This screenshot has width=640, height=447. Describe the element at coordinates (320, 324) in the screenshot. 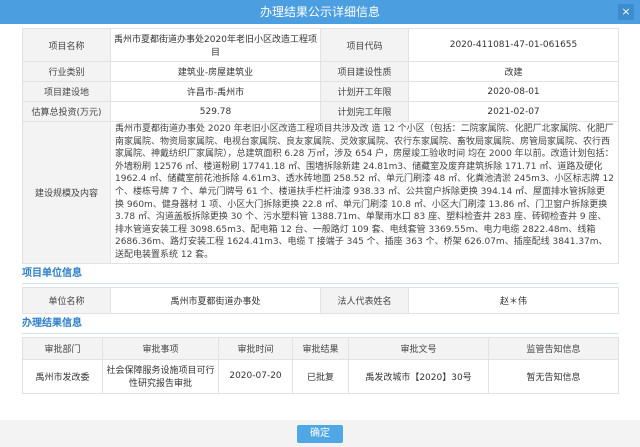

I see `result-section-title: 办理结果信息` at that location.